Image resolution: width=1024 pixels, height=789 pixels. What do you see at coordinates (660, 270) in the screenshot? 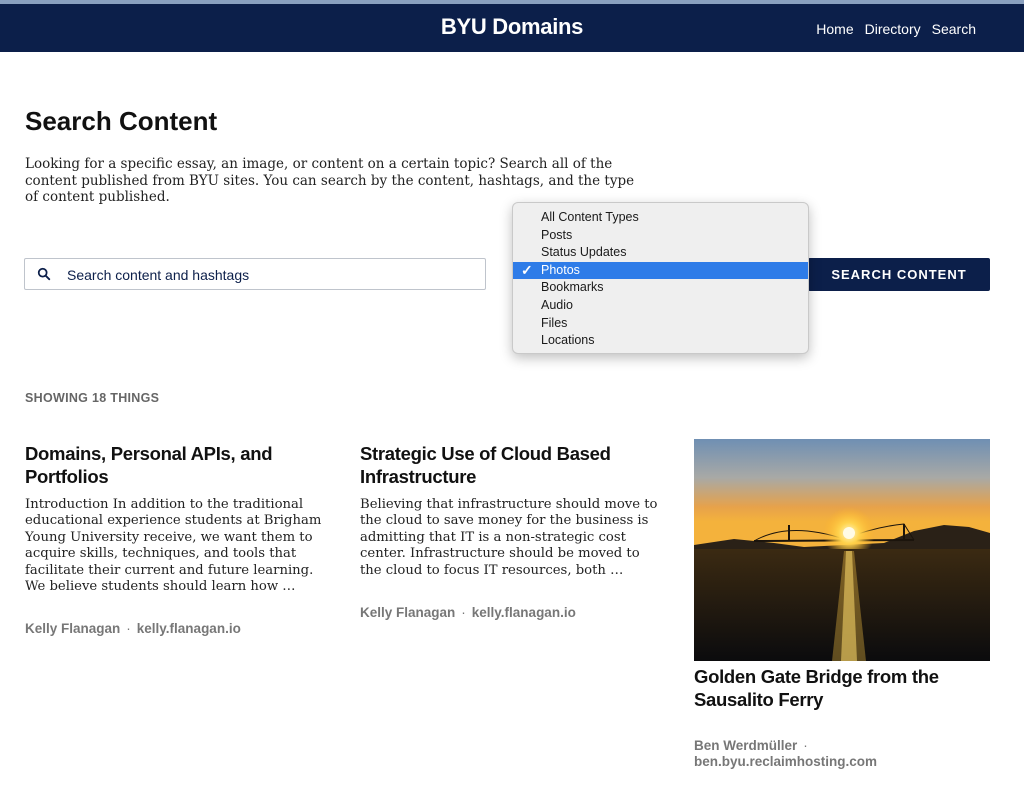
I see `content-type-option-selected: ✓ Photos` at bounding box center [660, 270].